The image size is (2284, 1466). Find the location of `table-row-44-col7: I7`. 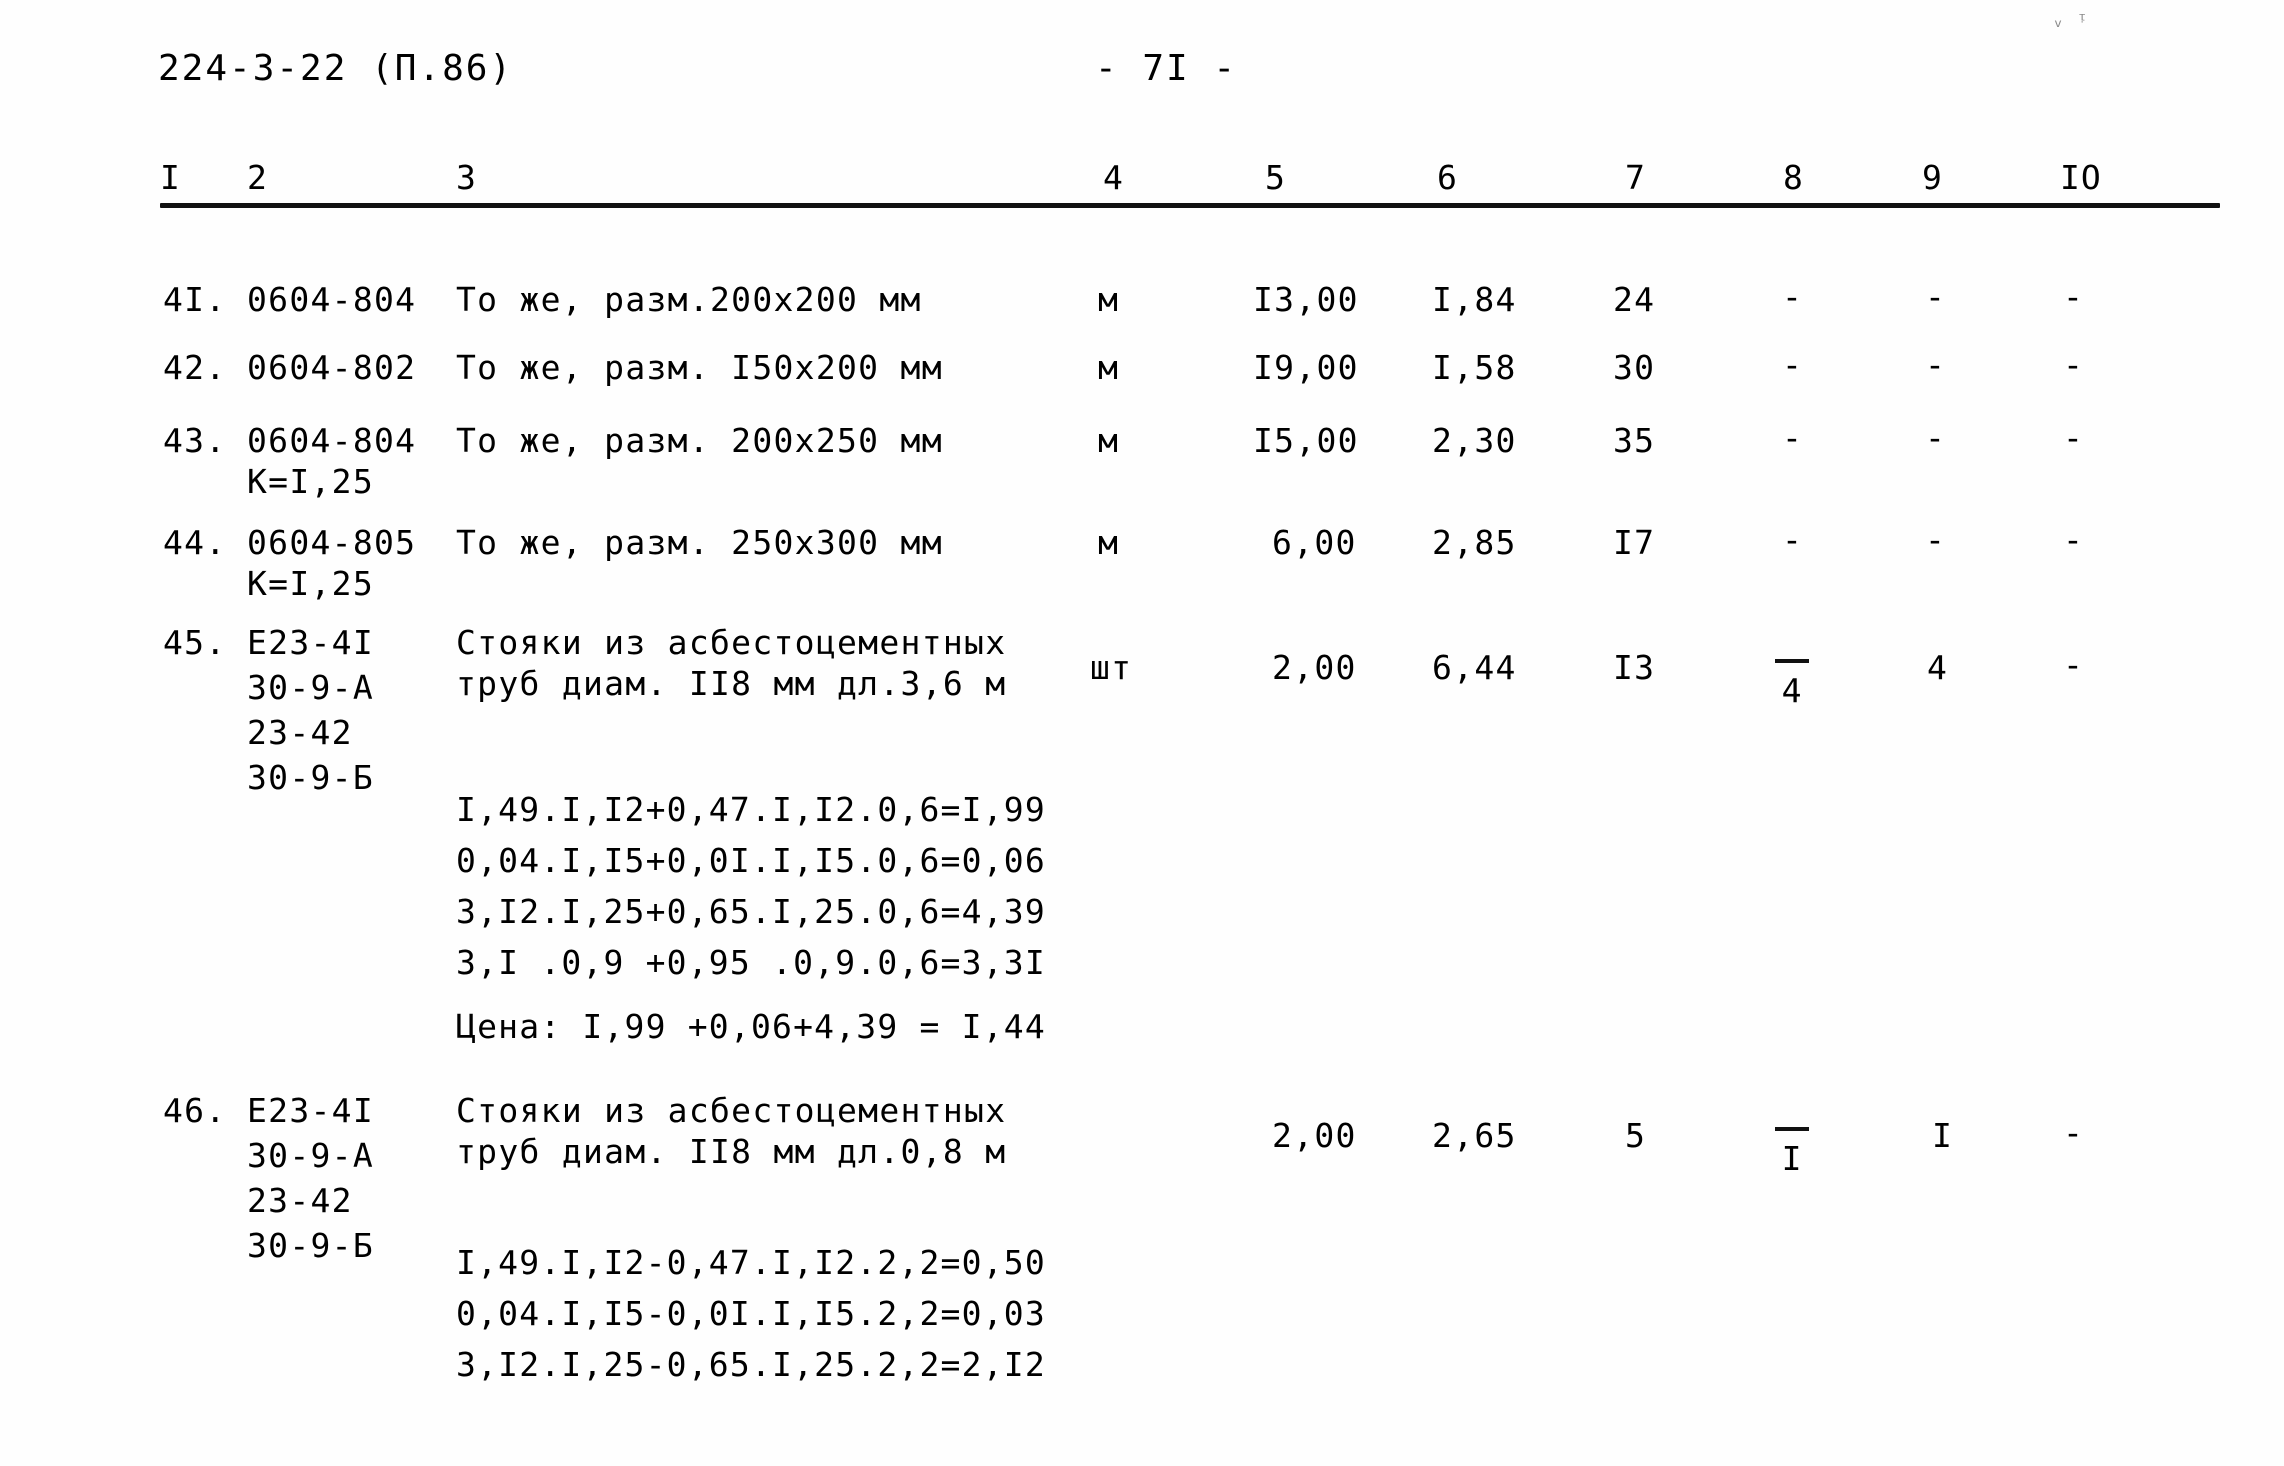

table-row-44-col7: I7 is located at coordinates (1634, 542).